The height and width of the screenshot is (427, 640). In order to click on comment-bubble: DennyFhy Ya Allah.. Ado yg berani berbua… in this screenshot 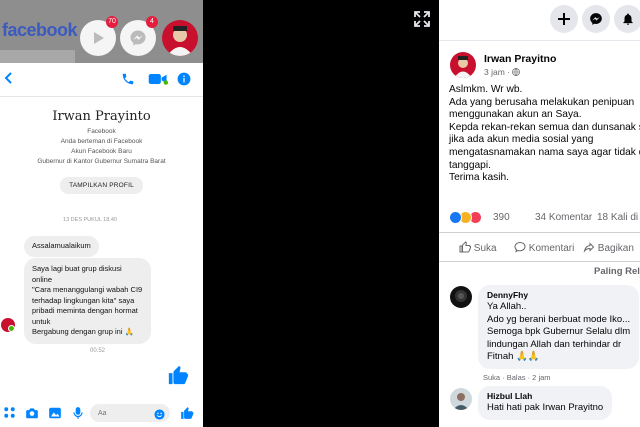, I will do `click(559, 327)`.